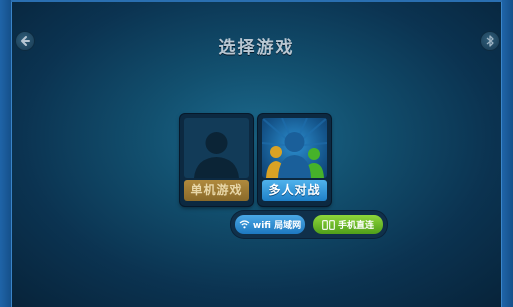  I want to click on connection-options: wifi 局域网 手机直连, so click(309, 224).